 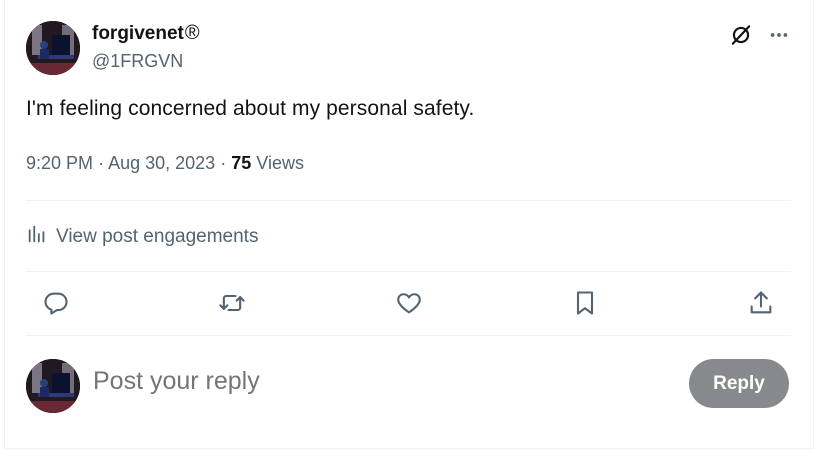 I want to click on author-avatar, so click(x=53, y=48).